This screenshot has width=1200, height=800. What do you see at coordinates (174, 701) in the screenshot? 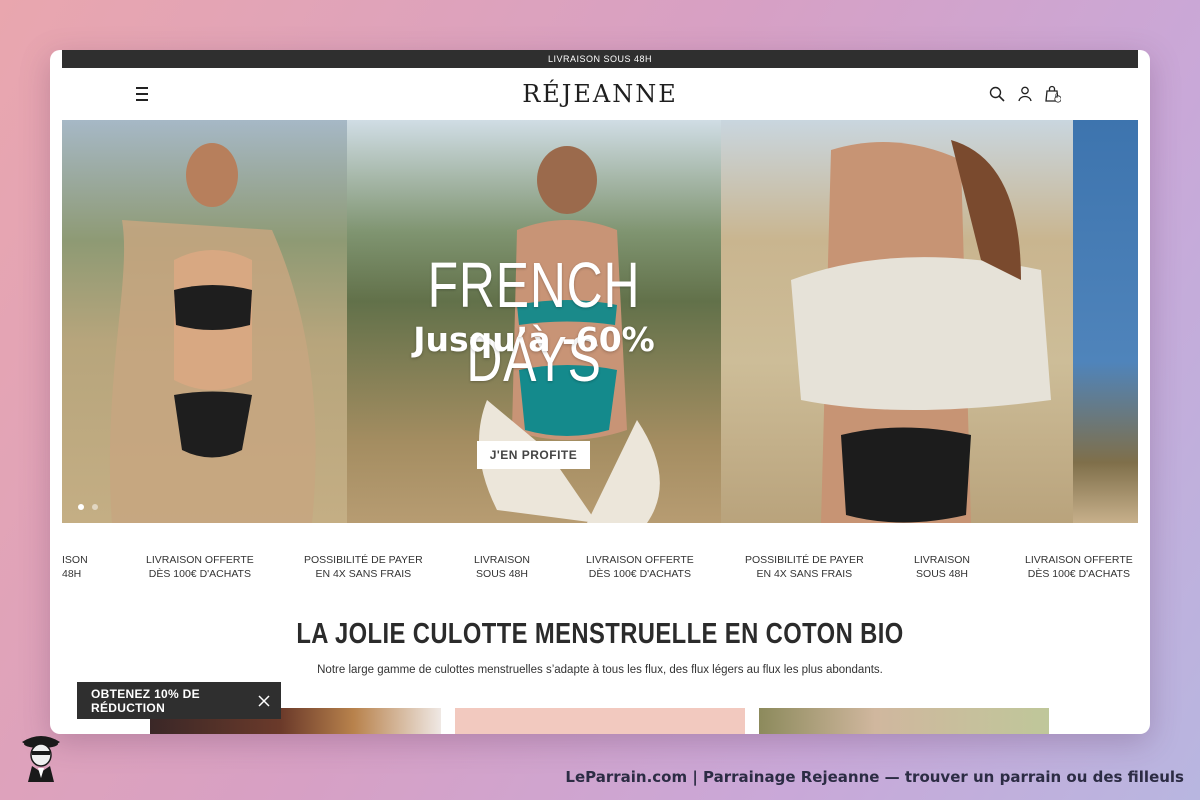
I see `discount-label: OBTENEZ 10% DE RÉDUCTION` at bounding box center [174, 701].